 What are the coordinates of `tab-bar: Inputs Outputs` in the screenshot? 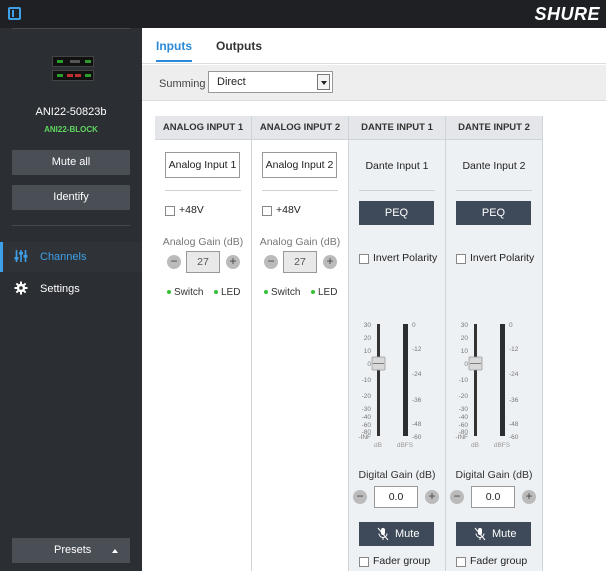 It's located at (374, 46).